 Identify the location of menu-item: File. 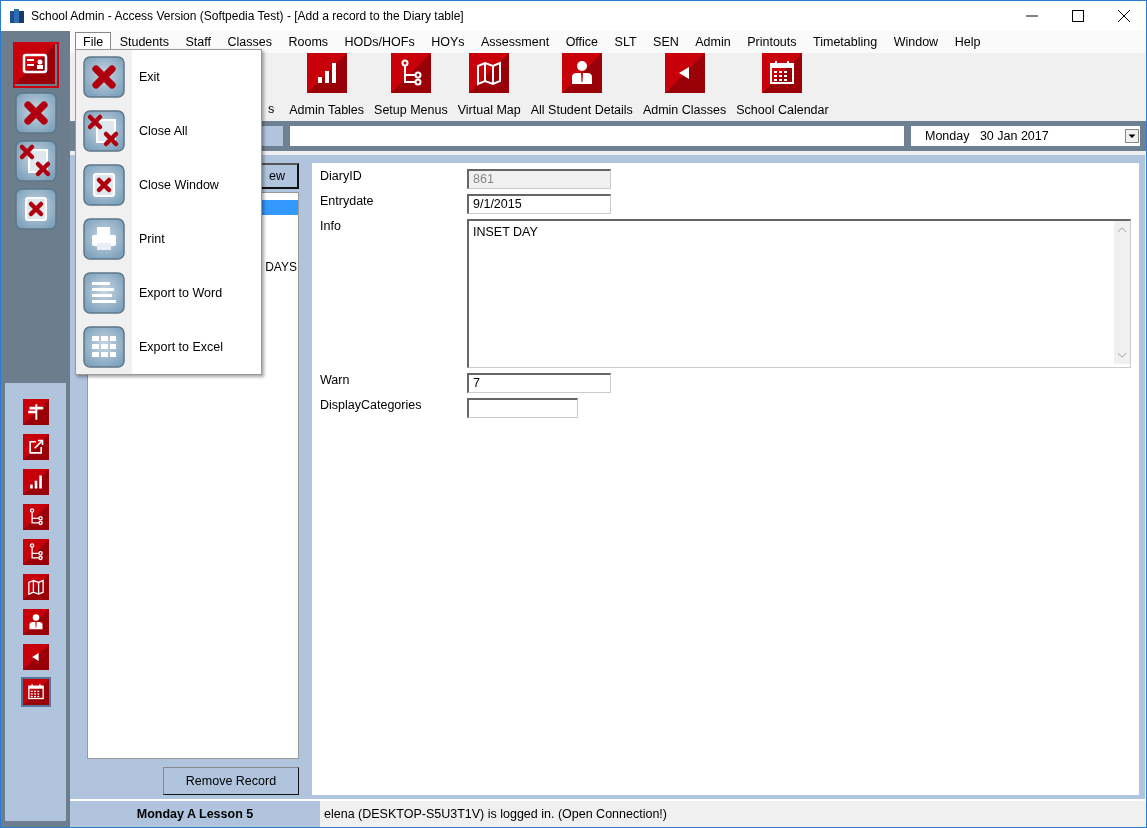
(93, 42).